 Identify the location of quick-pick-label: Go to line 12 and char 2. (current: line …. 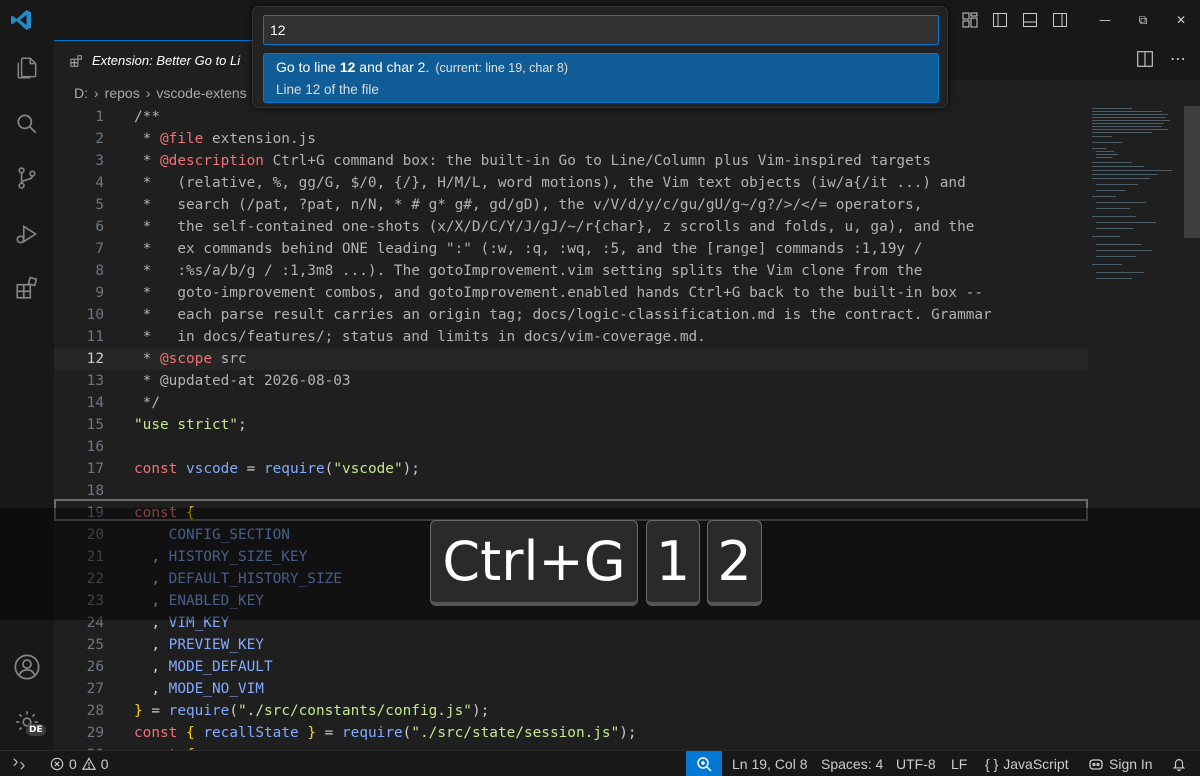
(422, 67).